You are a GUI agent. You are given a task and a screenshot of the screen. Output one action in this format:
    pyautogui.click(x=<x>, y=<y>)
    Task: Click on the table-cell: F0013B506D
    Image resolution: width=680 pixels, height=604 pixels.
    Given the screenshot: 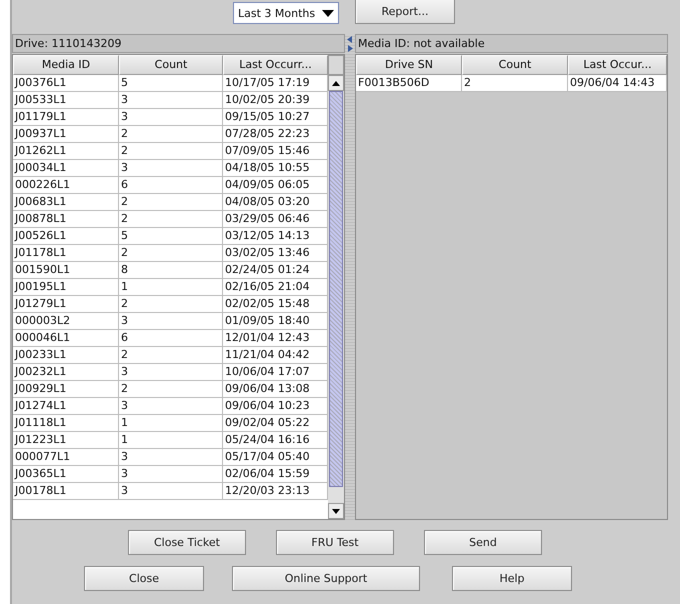 What is the action you would take?
    pyautogui.click(x=409, y=83)
    